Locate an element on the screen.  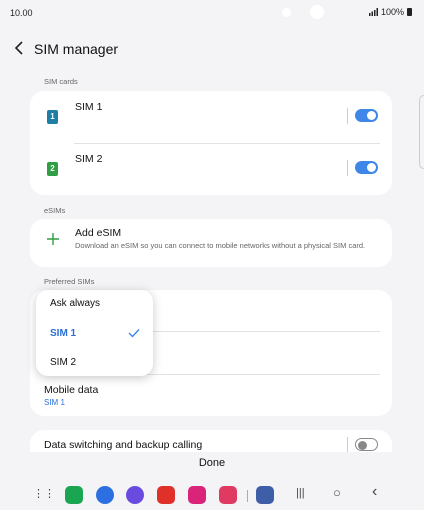
mobile-data-item: Mobile data SIM 1 is located at coordinates (211, 395).